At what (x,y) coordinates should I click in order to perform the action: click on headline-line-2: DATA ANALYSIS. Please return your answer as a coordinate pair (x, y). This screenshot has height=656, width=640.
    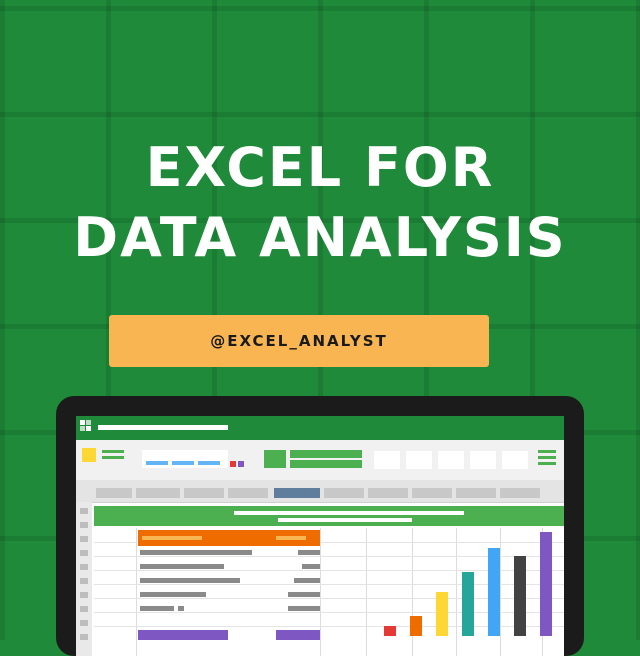
    Looking at the image, I should click on (320, 237).